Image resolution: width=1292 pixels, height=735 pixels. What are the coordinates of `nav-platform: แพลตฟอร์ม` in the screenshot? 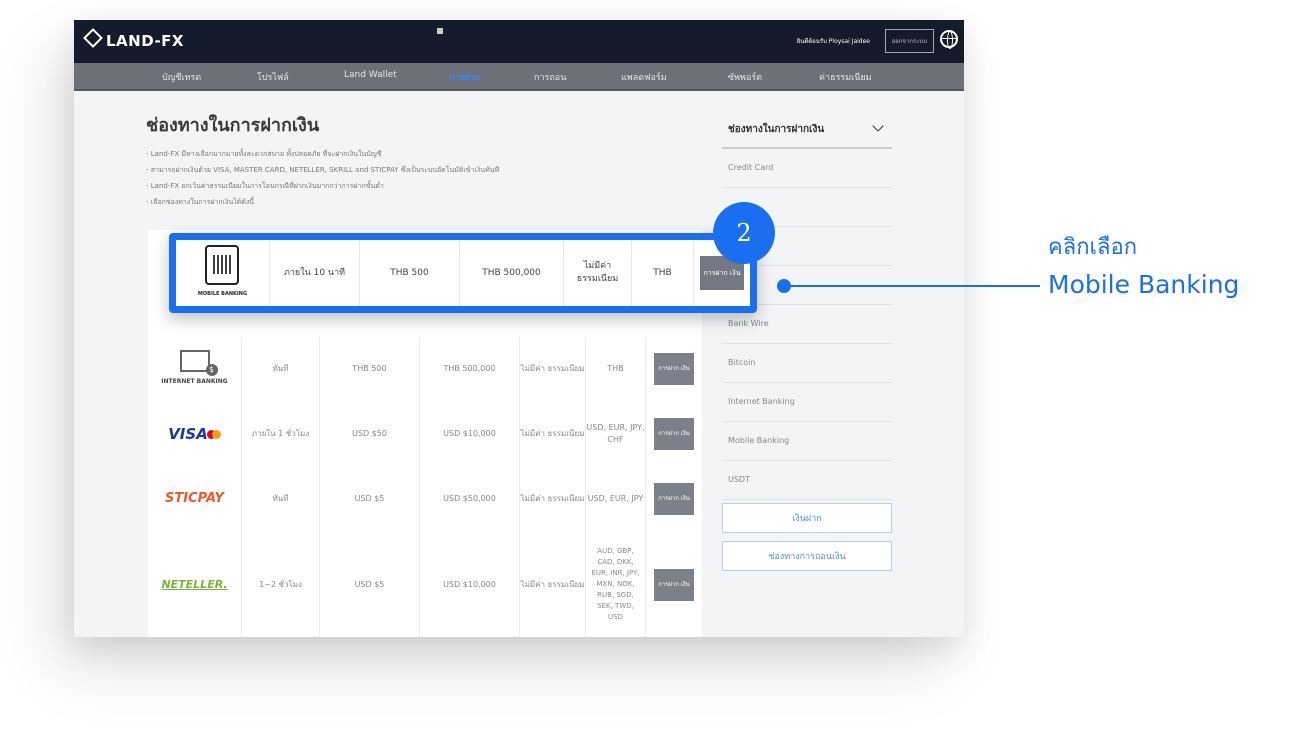 It's located at (644, 77).